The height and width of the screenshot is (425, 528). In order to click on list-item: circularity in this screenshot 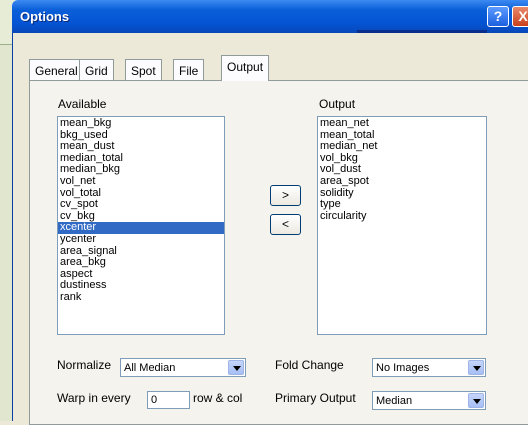, I will do `click(402, 216)`.